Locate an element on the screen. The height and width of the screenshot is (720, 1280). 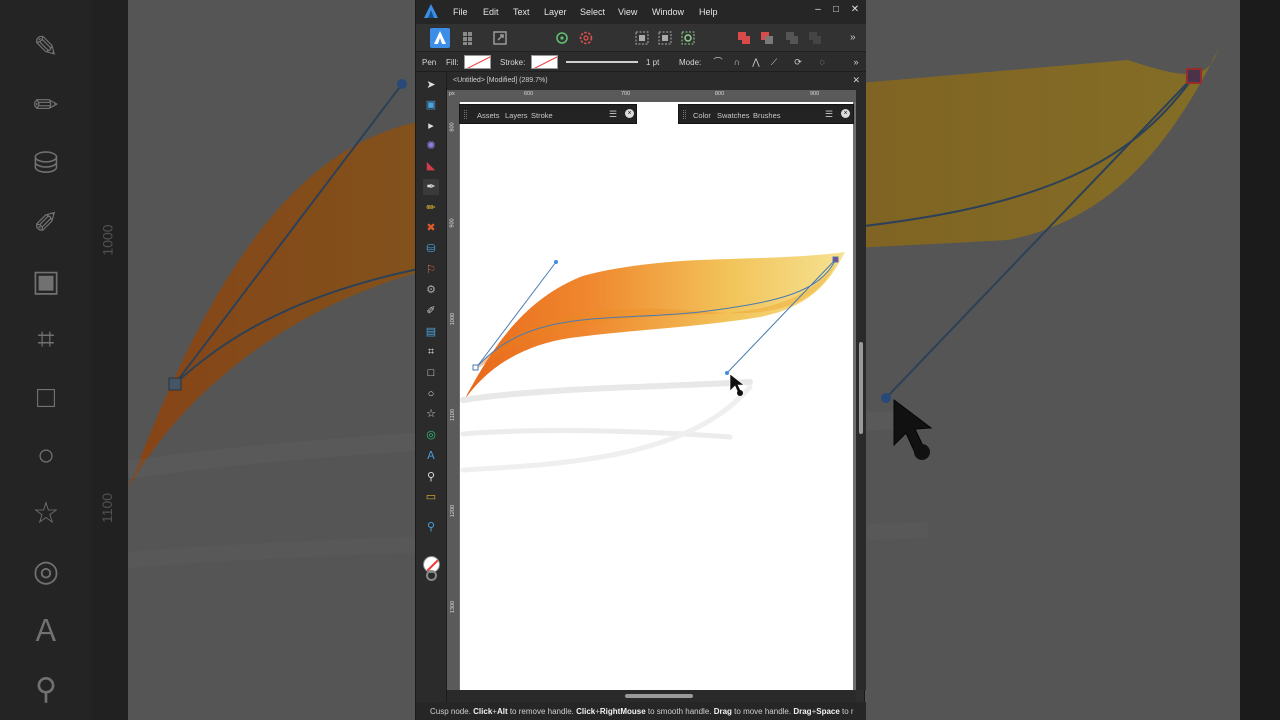
panel-tab-stroke: Stroke is located at coordinates (542, 115).